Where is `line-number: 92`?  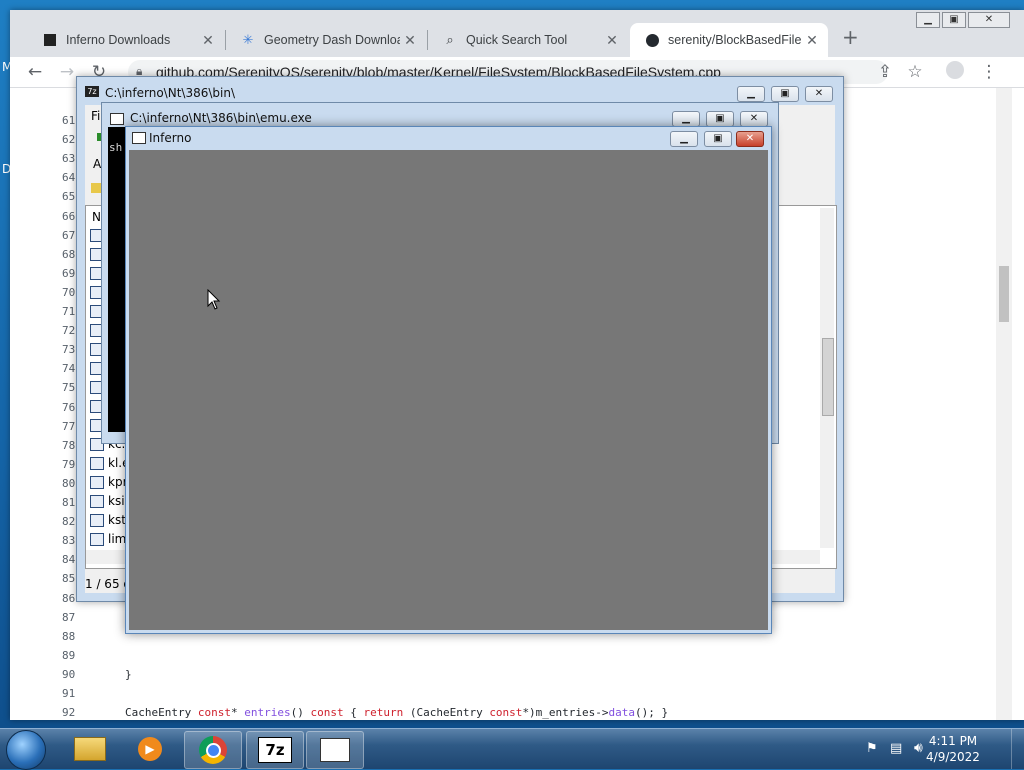 line-number: 92 is located at coordinates (77, 712).